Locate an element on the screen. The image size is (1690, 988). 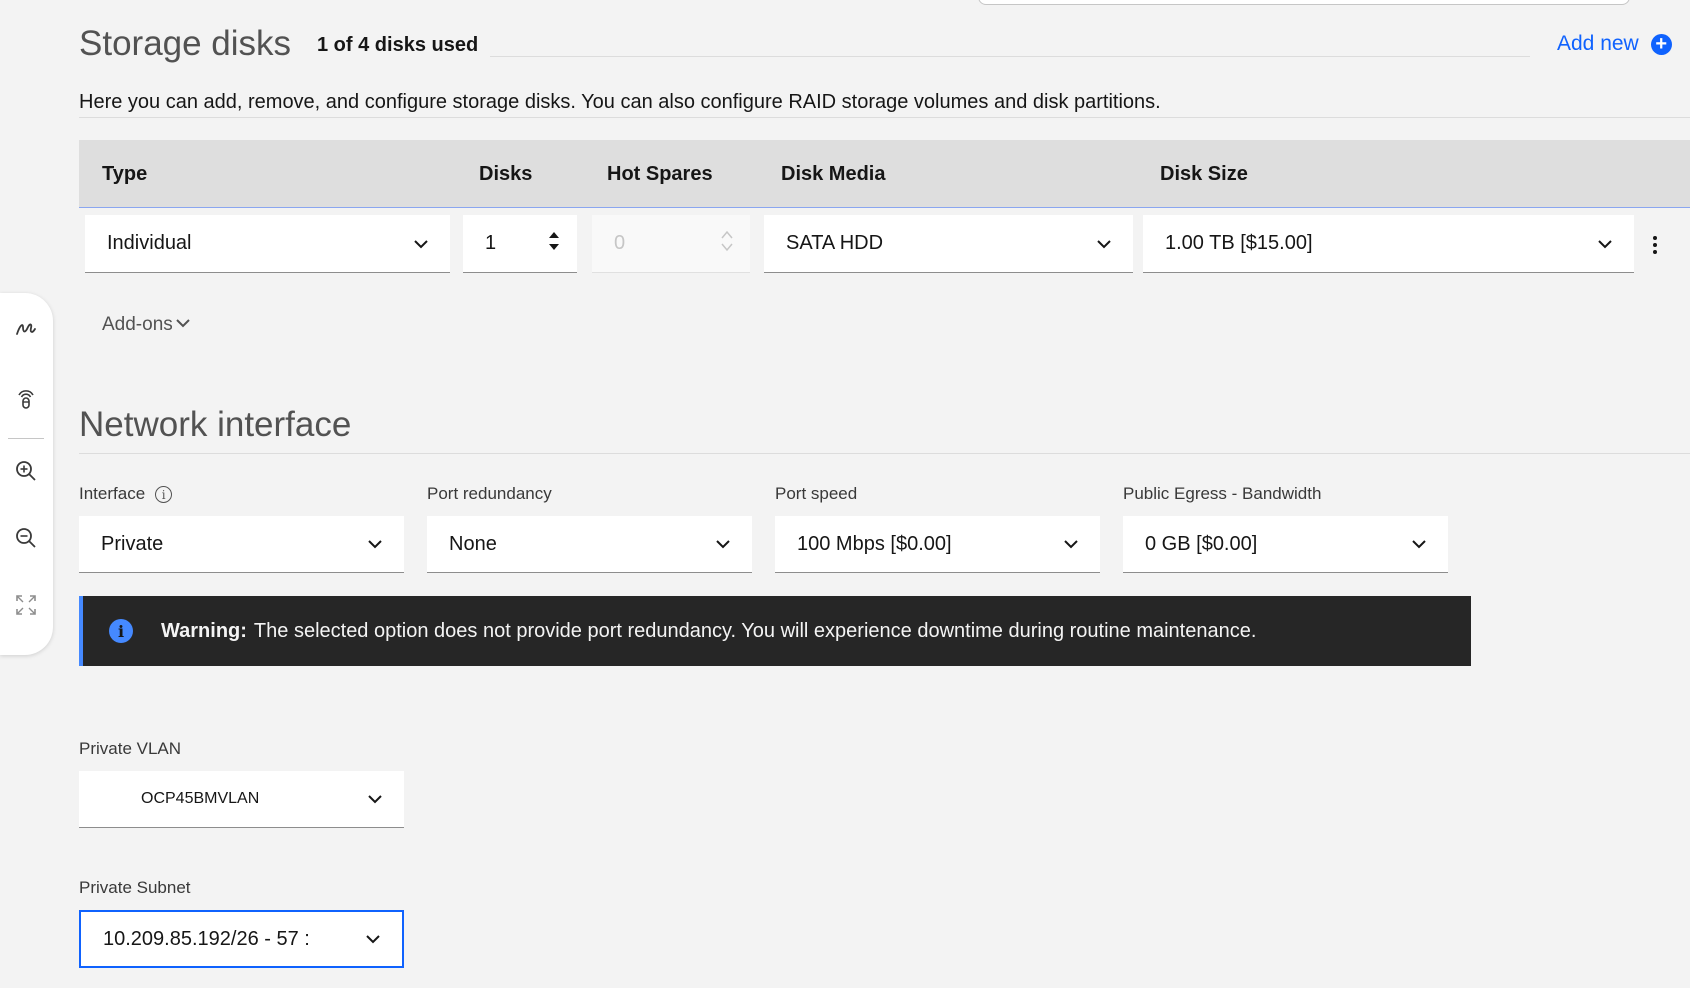
addons-toggle: Add-ons is located at coordinates (146, 325).